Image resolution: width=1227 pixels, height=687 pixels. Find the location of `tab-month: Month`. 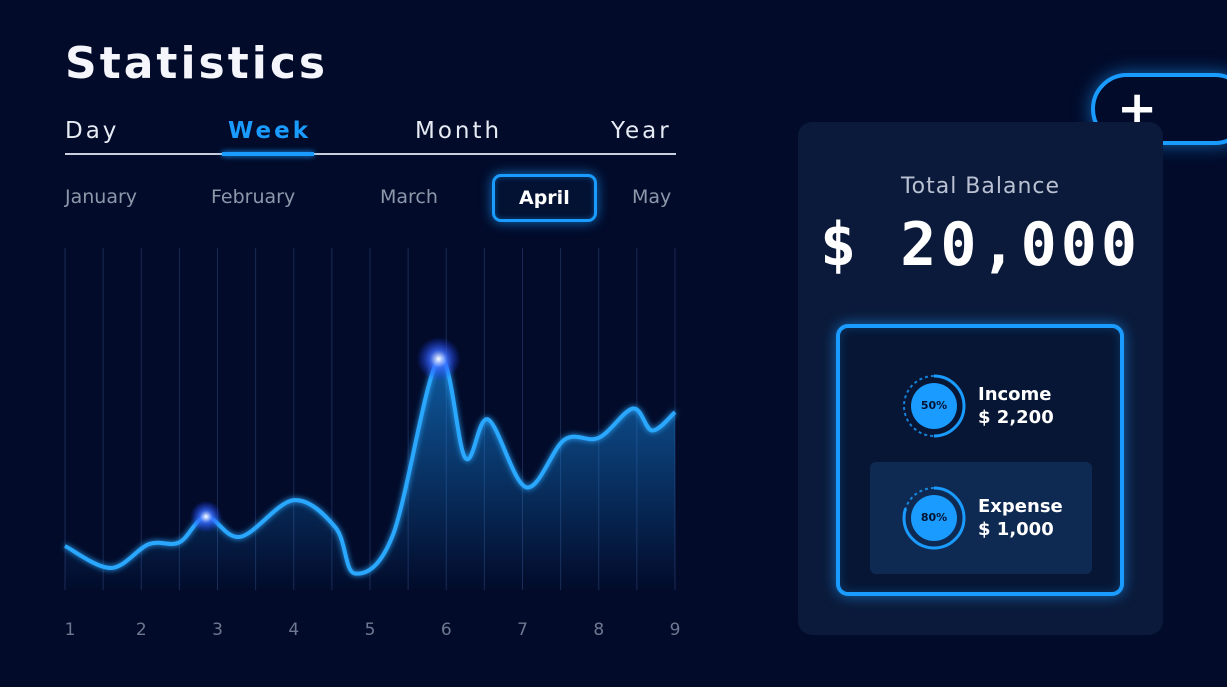

tab-month: Month is located at coordinates (458, 131).